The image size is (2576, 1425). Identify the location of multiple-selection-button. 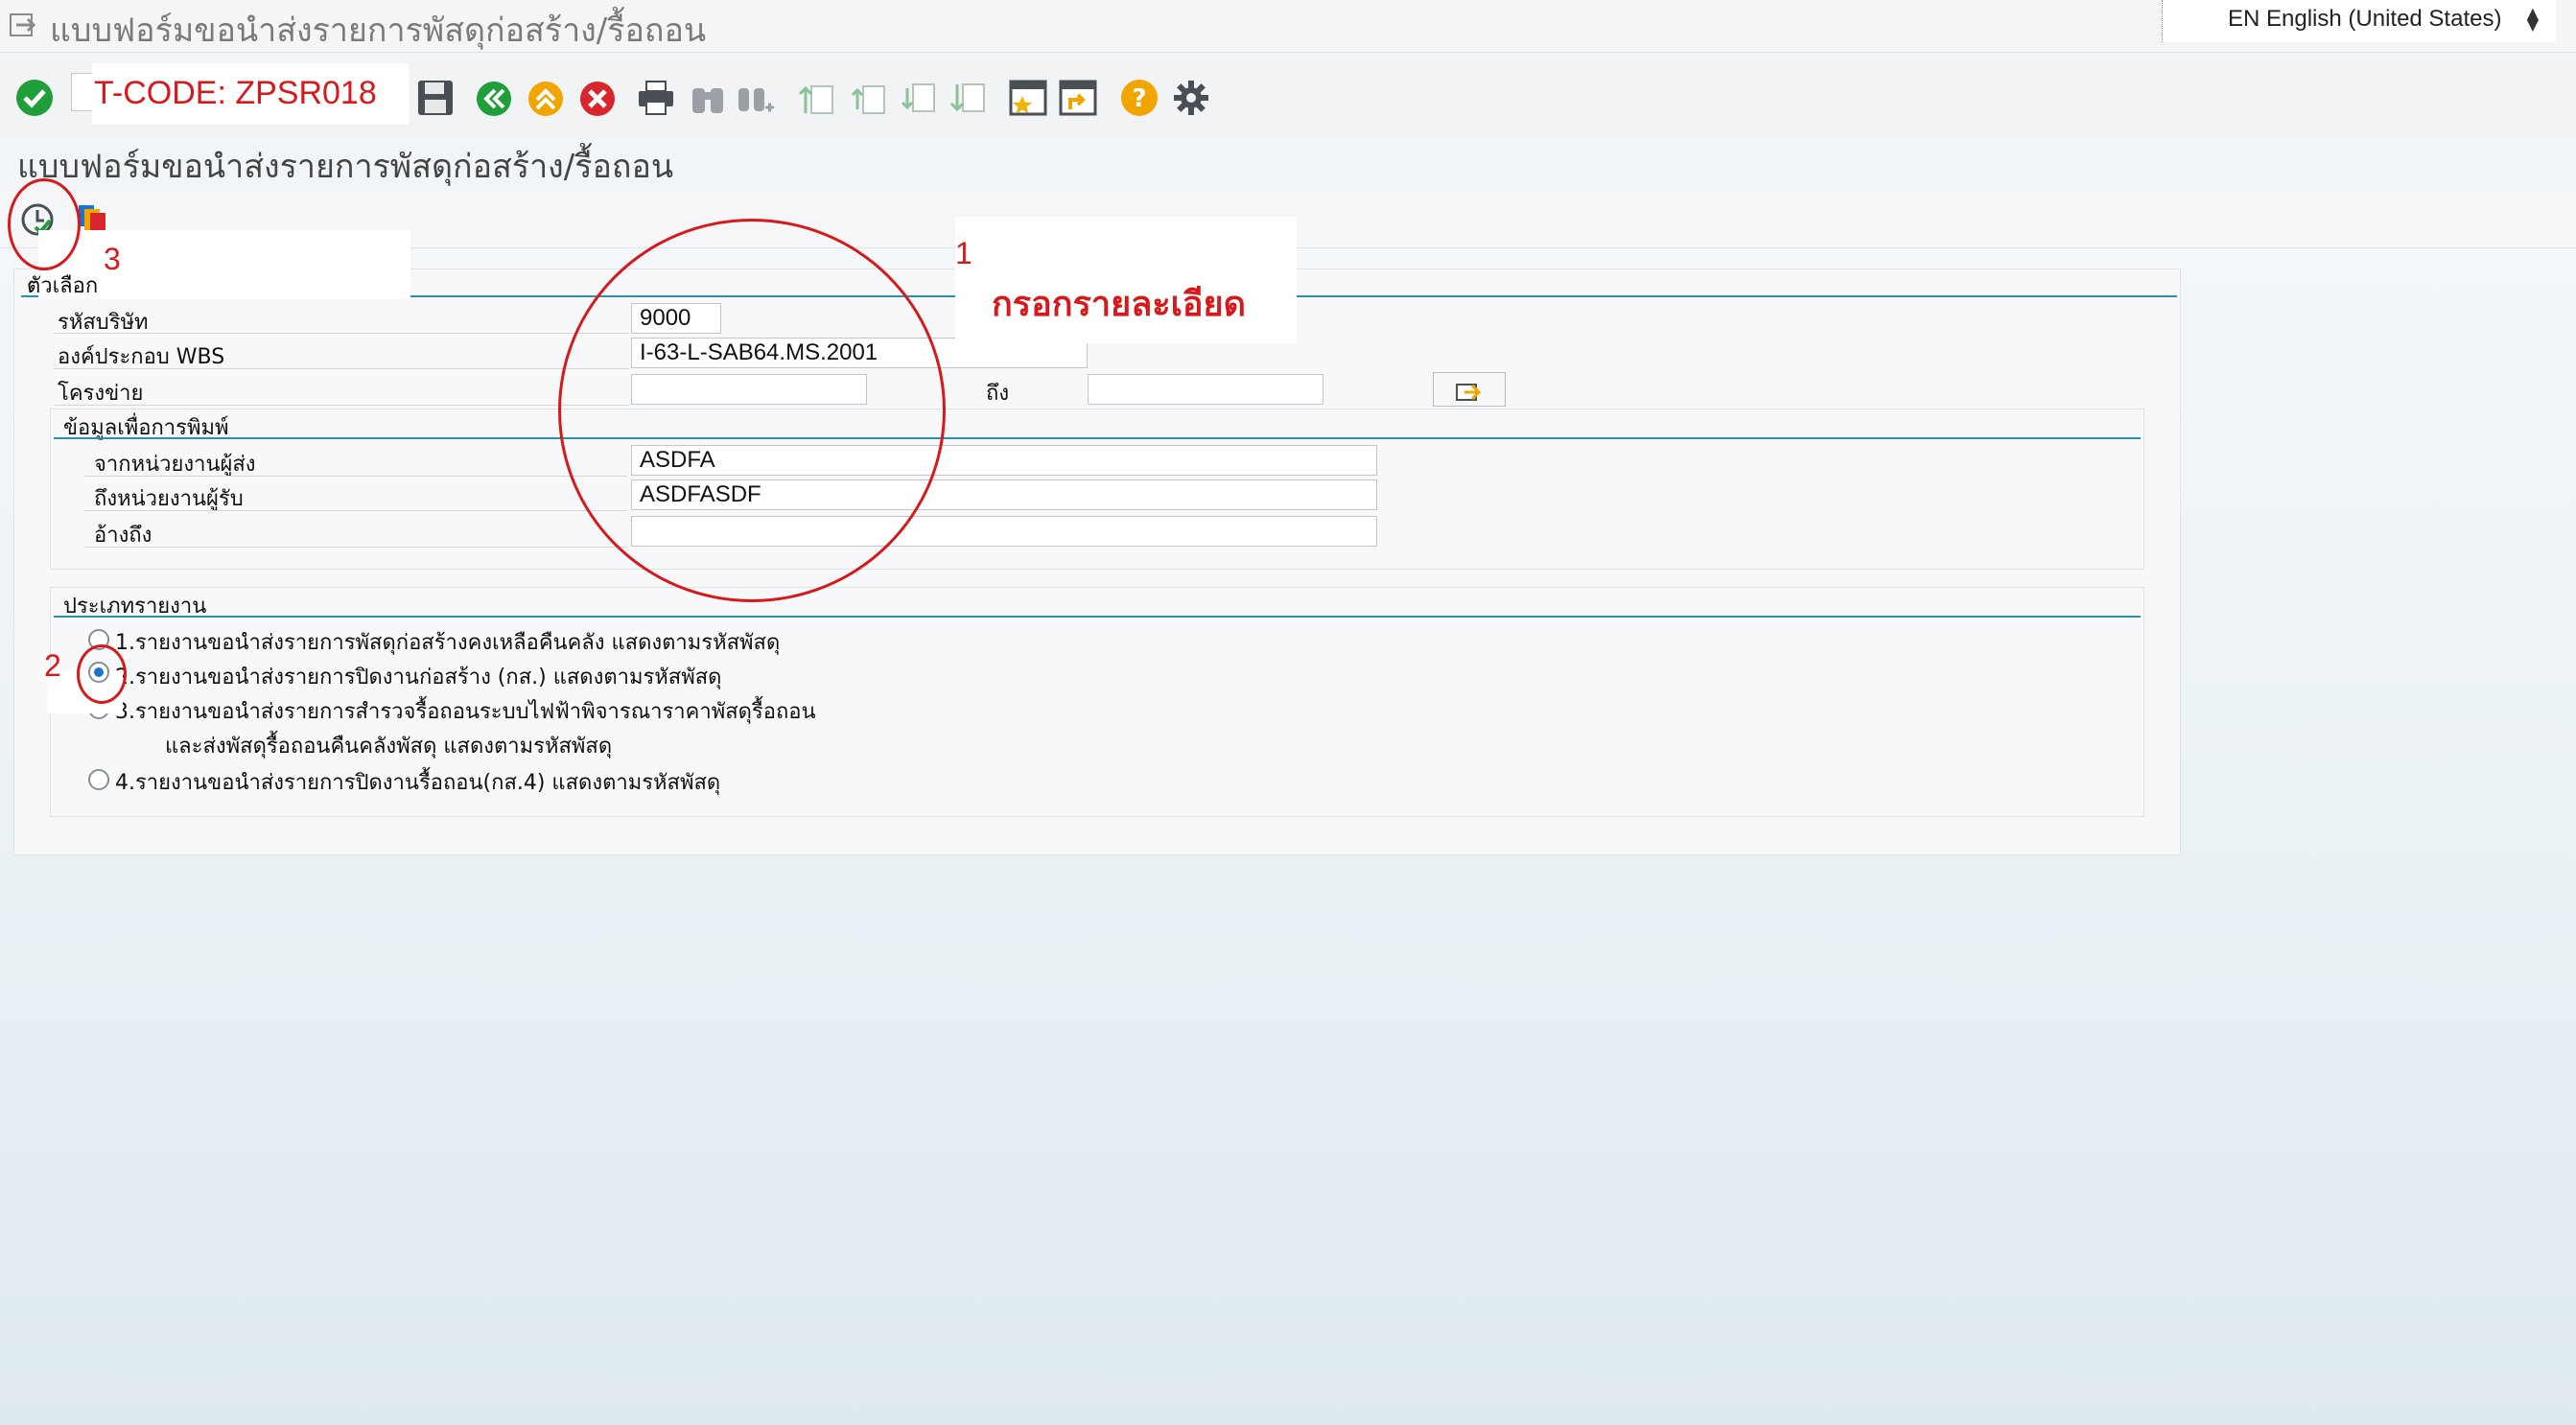
(1469, 389).